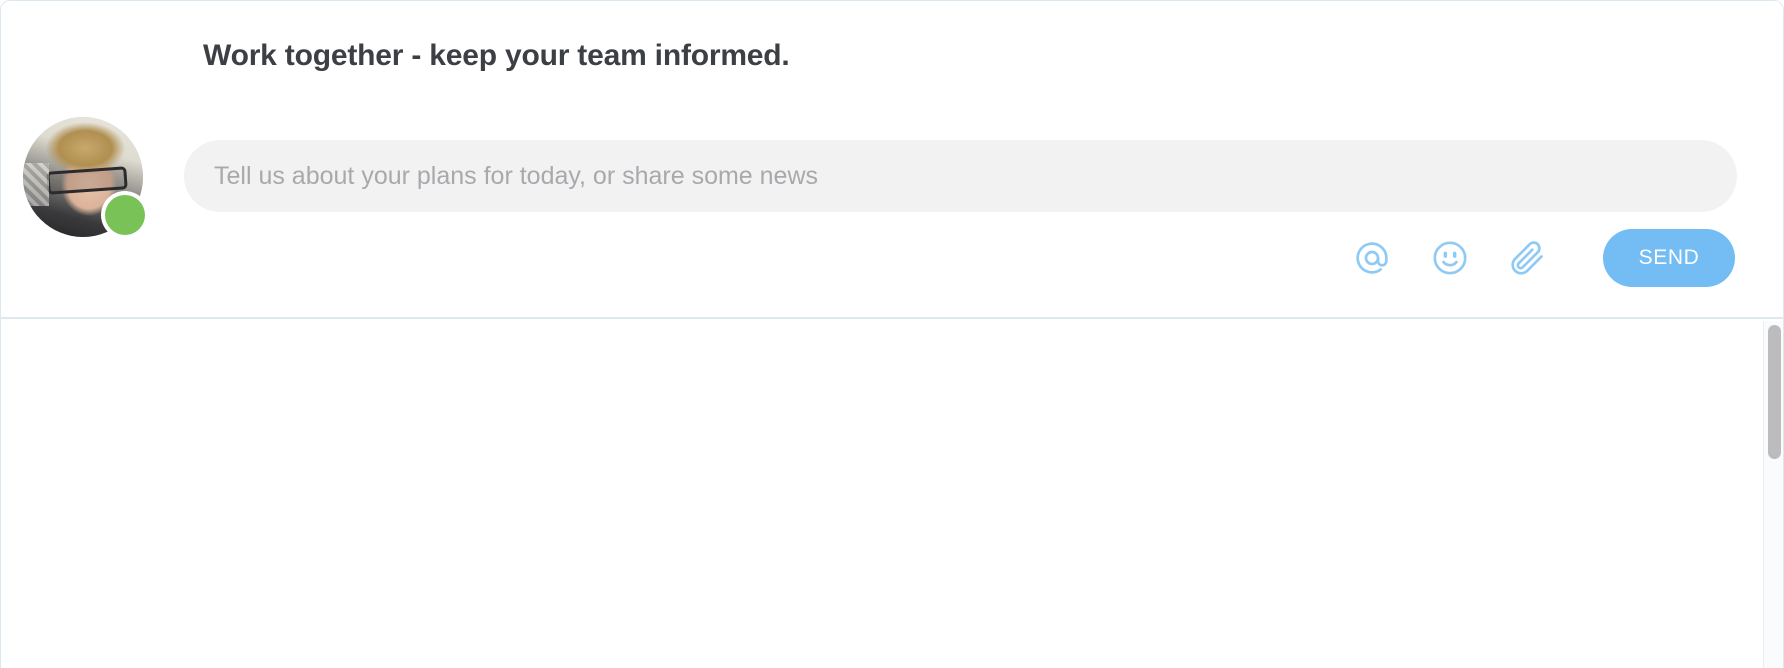 This screenshot has height=668, width=1784. Describe the element at coordinates (84, 177) in the screenshot. I see `composer-avatar` at that location.